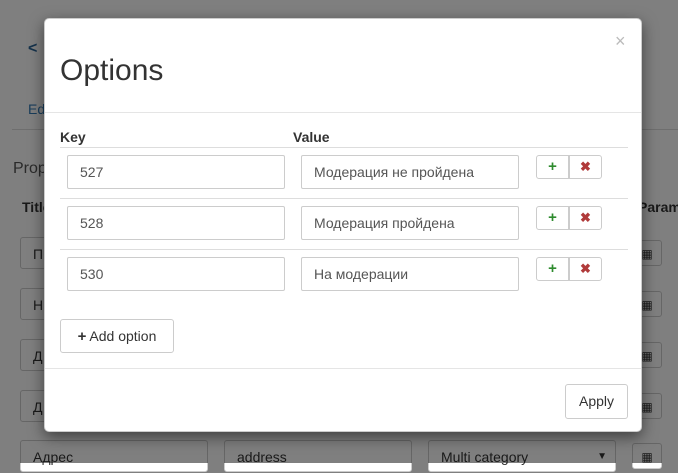 The width and height of the screenshot is (678, 473). I want to click on column-header-key: Key, so click(73, 137).